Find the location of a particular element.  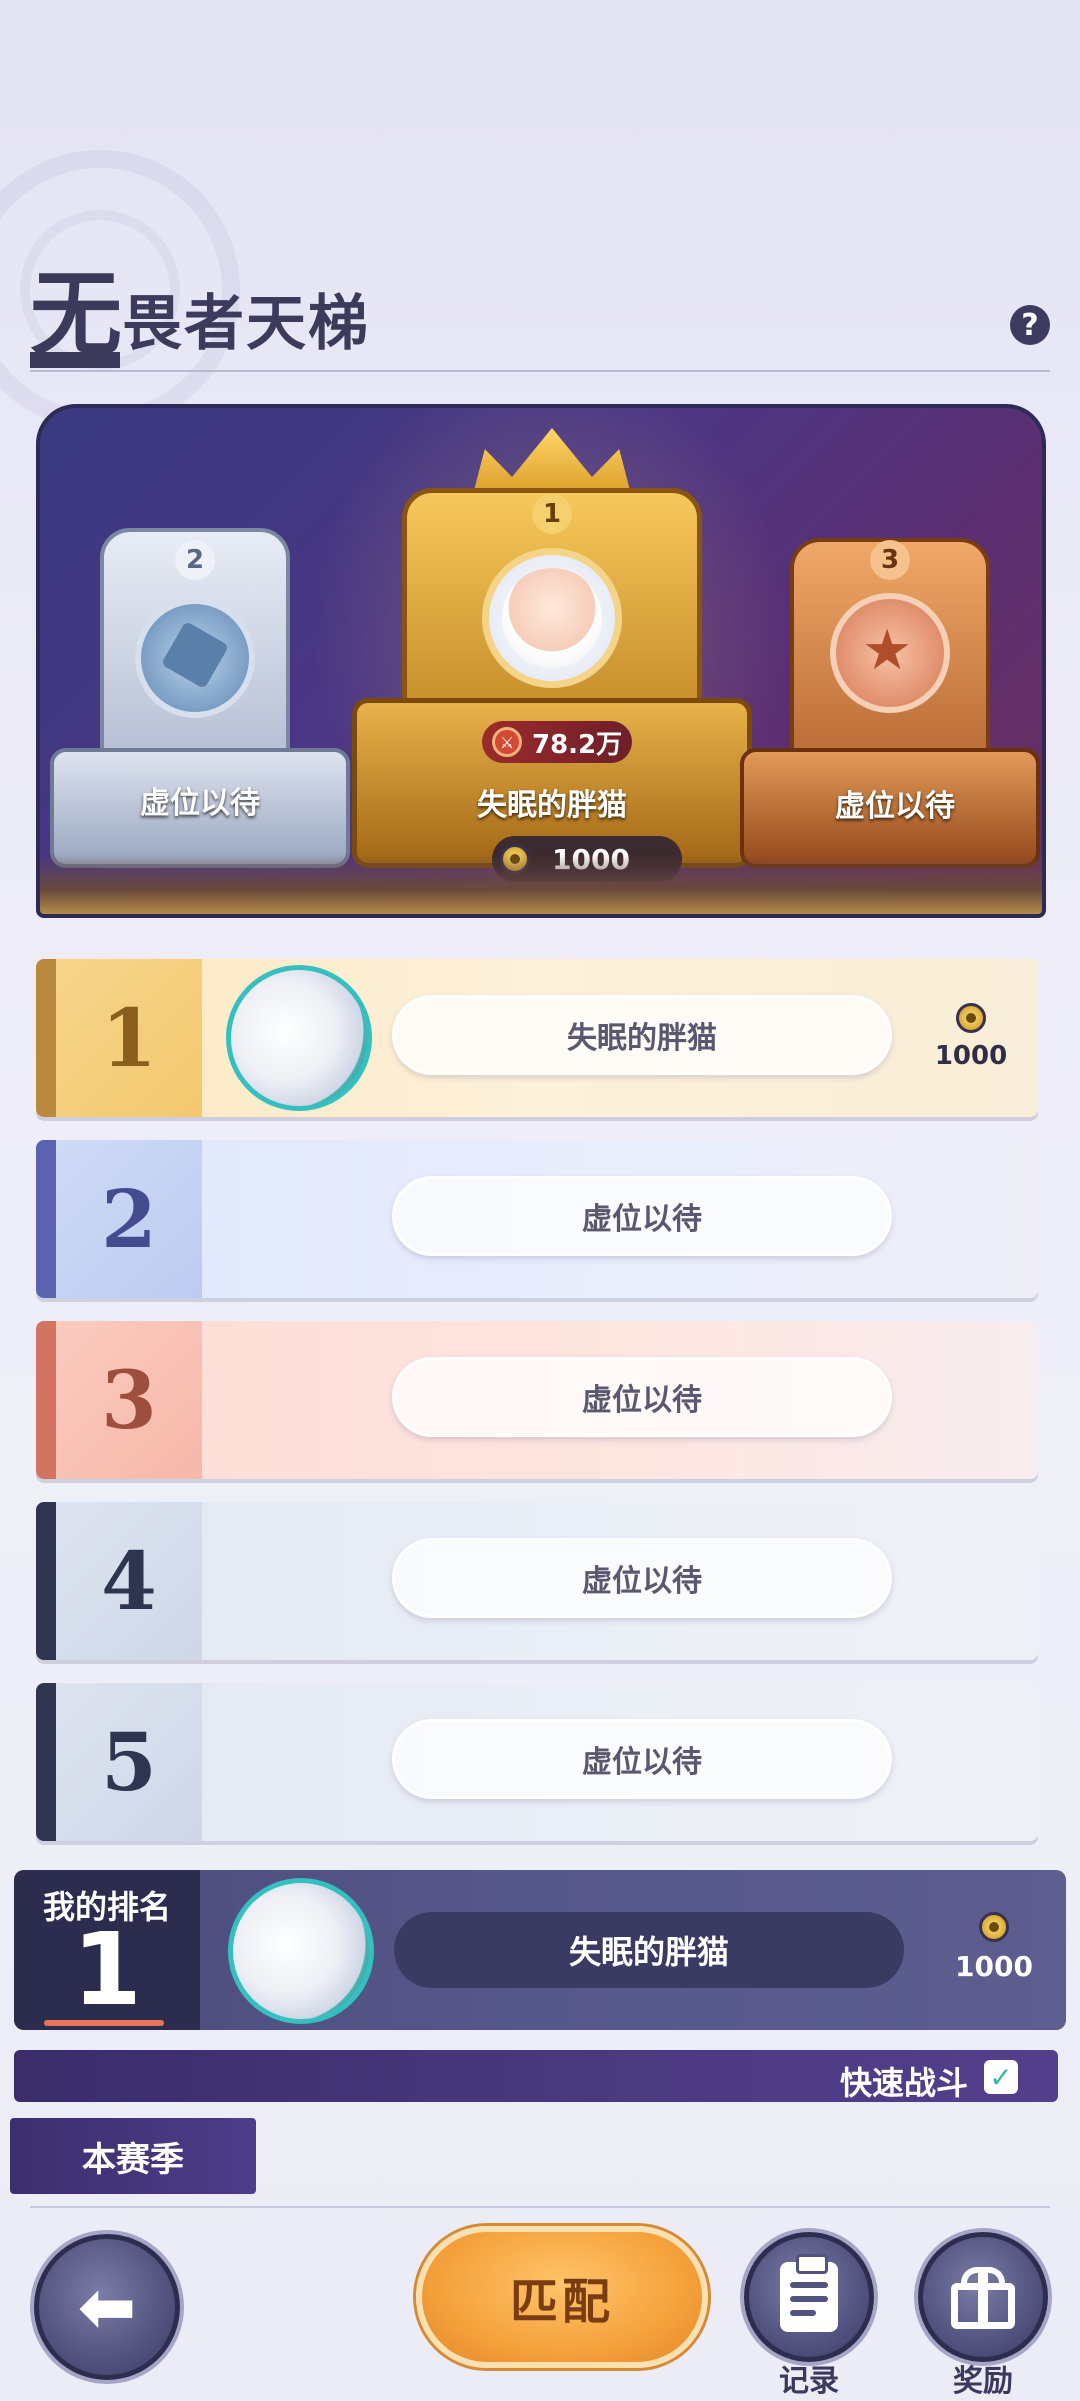

gold-throne: 1 ⚔ 78.2万 失眠的胖猫 1000 is located at coordinates (552, 671).